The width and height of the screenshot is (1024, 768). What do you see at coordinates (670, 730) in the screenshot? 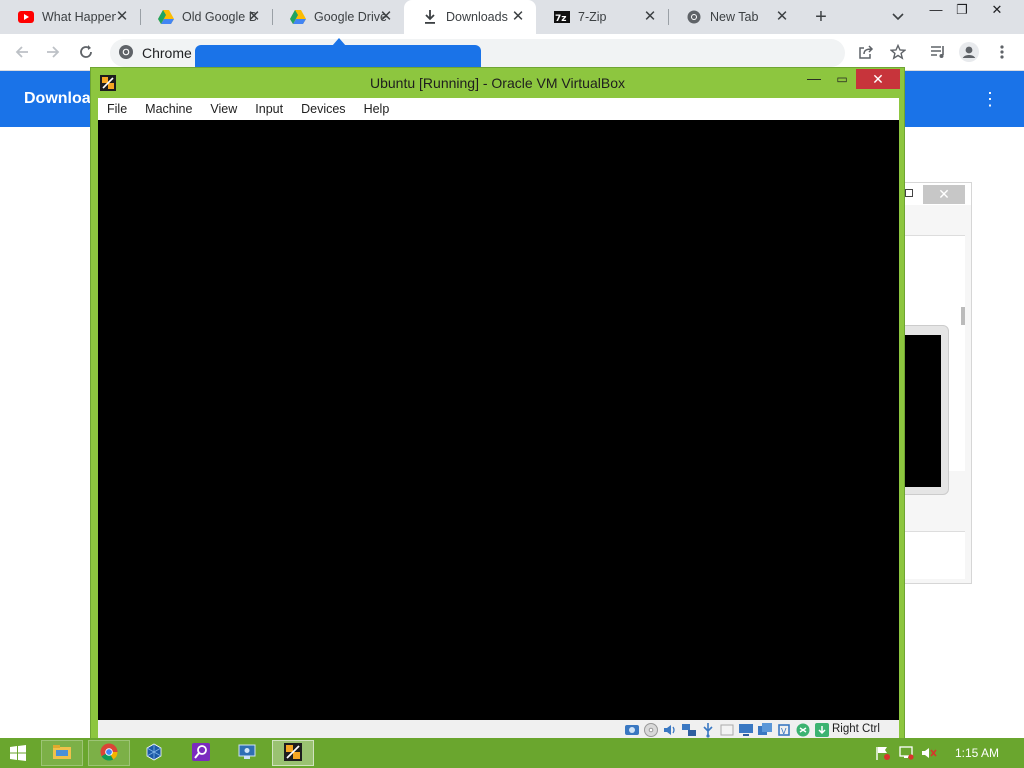
I see `audio-icon` at bounding box center [670, 730].